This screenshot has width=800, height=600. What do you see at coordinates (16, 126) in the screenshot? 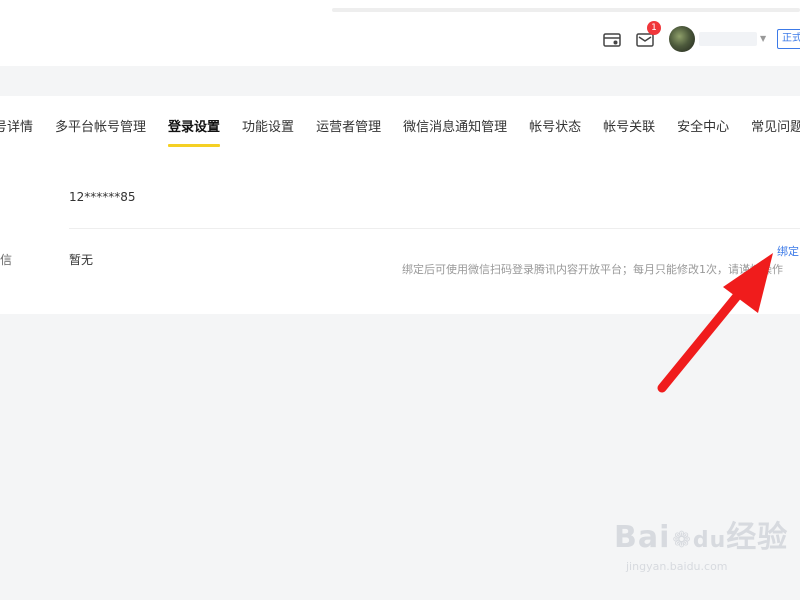
I see `tab-account-details: 号详情` at bounding box center [16, 126].